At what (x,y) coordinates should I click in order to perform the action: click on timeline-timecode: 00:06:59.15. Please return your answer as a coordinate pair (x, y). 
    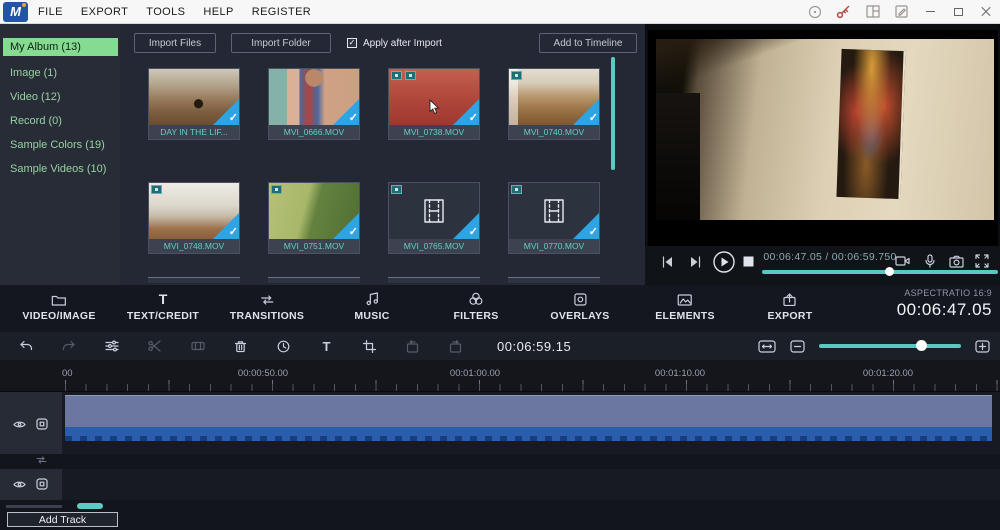
    Looking at the image, I should click on (534, 346).